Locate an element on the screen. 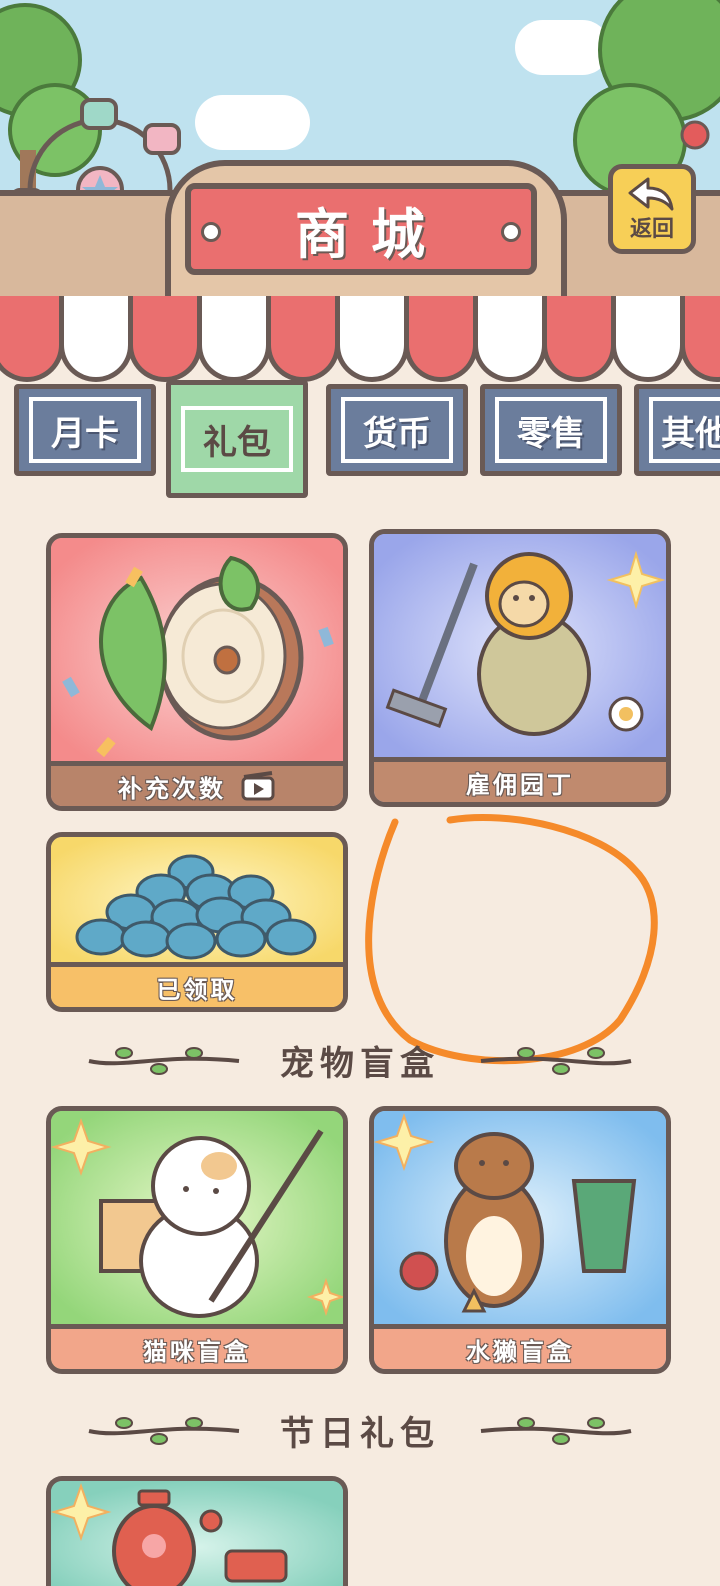 The width and height of the screenshot is (720, 1586). page-title-sign: 商城 is located at coordinates (361, 229).